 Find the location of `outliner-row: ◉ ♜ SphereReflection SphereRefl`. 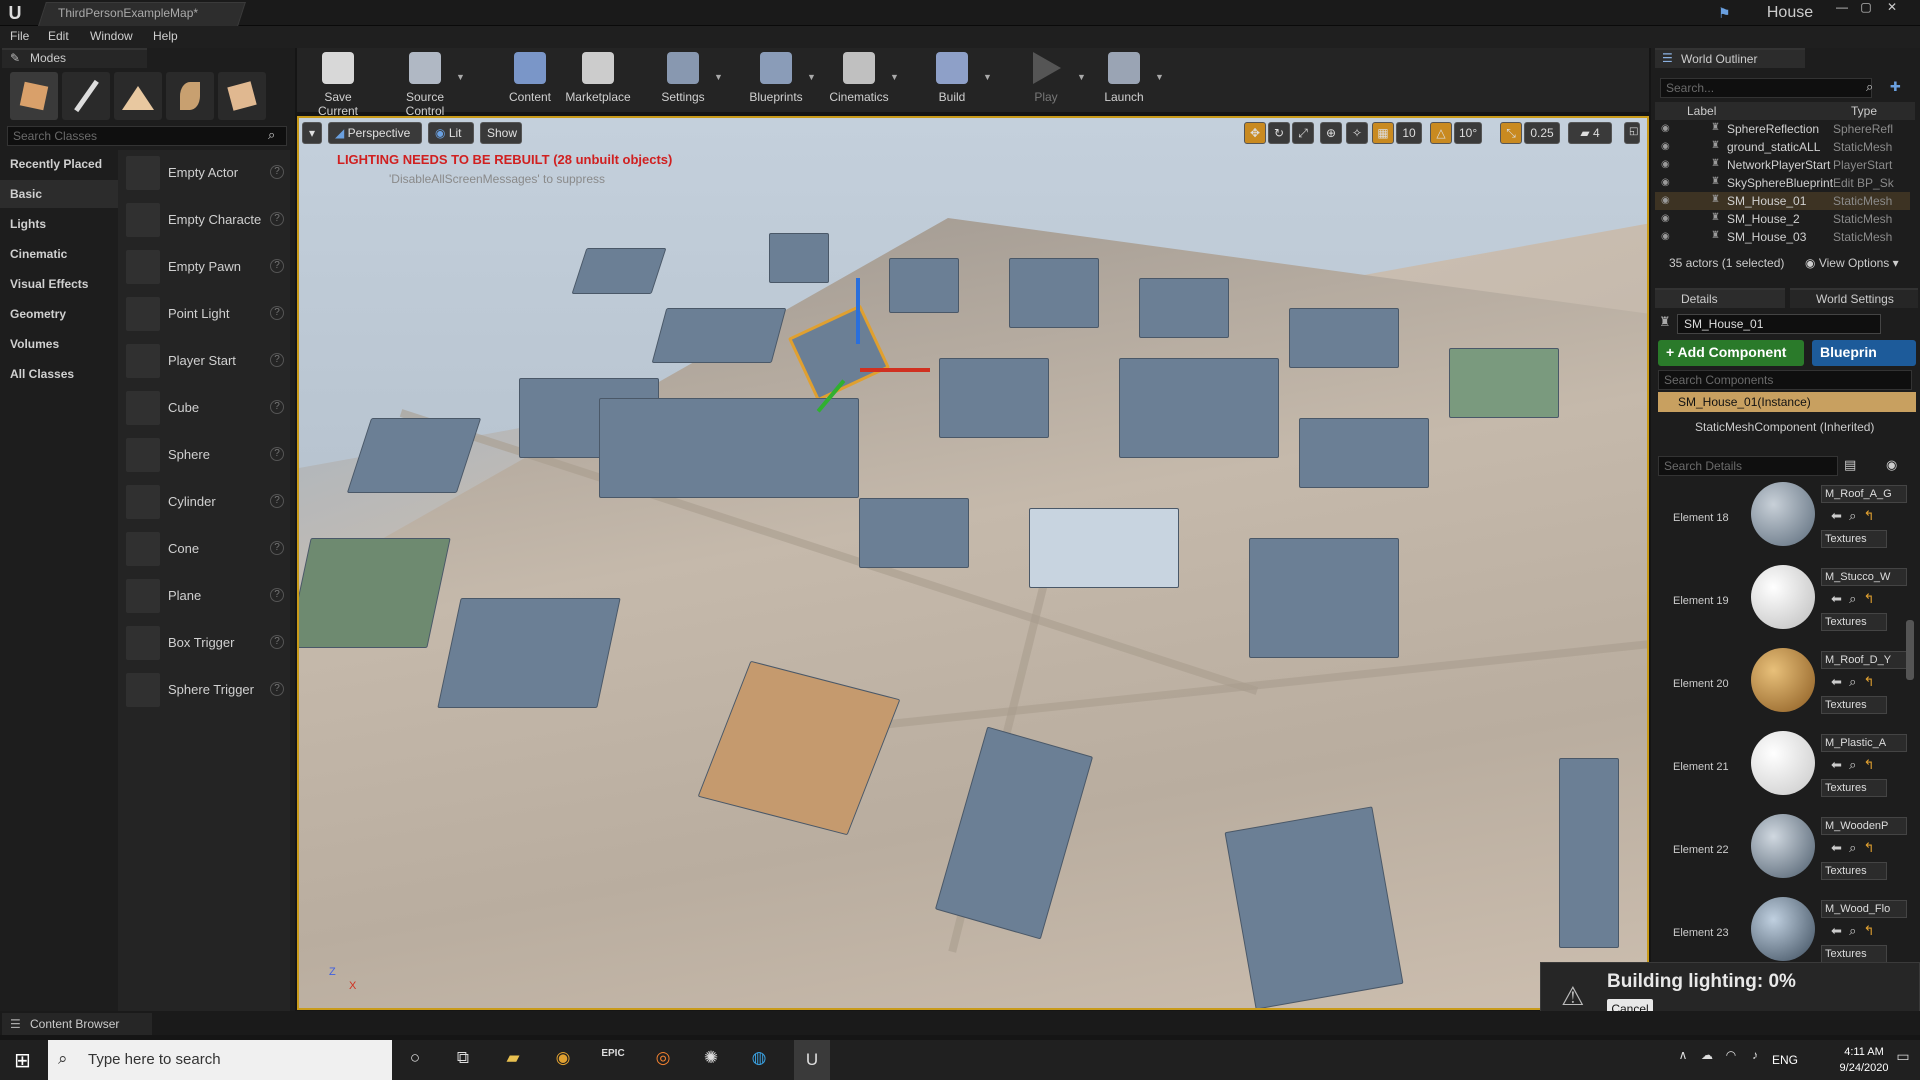

outliner-row: ◉ ♜ SphereReflection SphereRefl is located at coordinates (1782, 129).